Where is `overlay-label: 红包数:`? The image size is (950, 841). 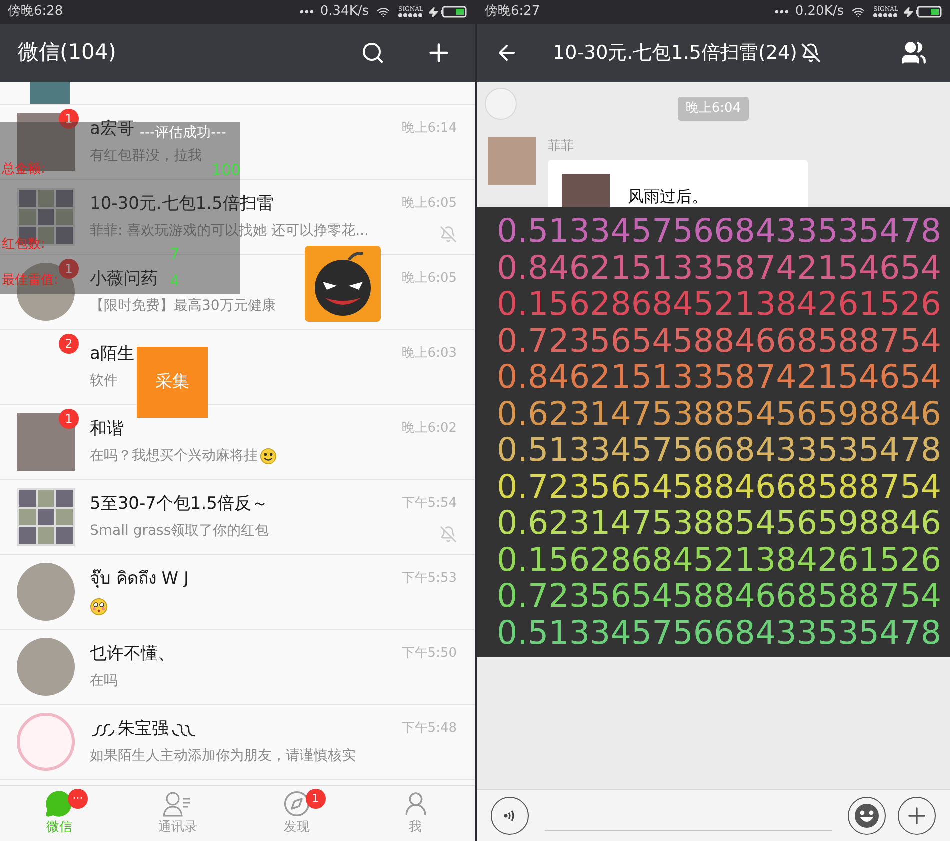 overlay-label: 红包数: is located at coordinates (24, 245).